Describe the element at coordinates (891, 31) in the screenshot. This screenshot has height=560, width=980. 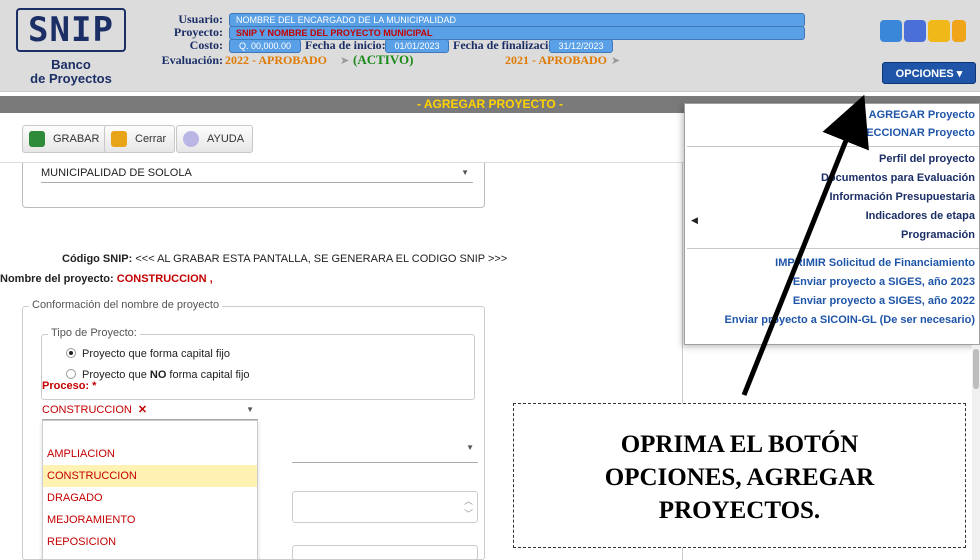
I see `home-icon` at that location.